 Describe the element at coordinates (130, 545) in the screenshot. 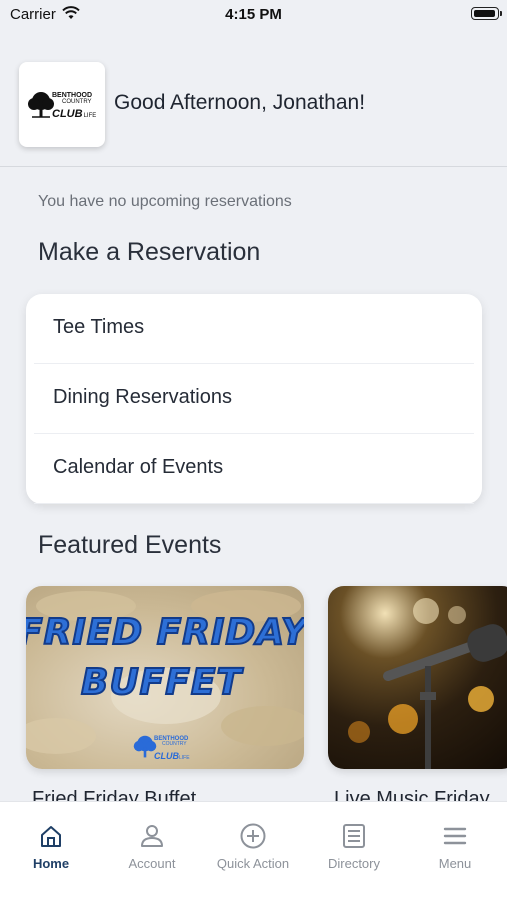

I see `featured-events-title: Featured Events` at that location.